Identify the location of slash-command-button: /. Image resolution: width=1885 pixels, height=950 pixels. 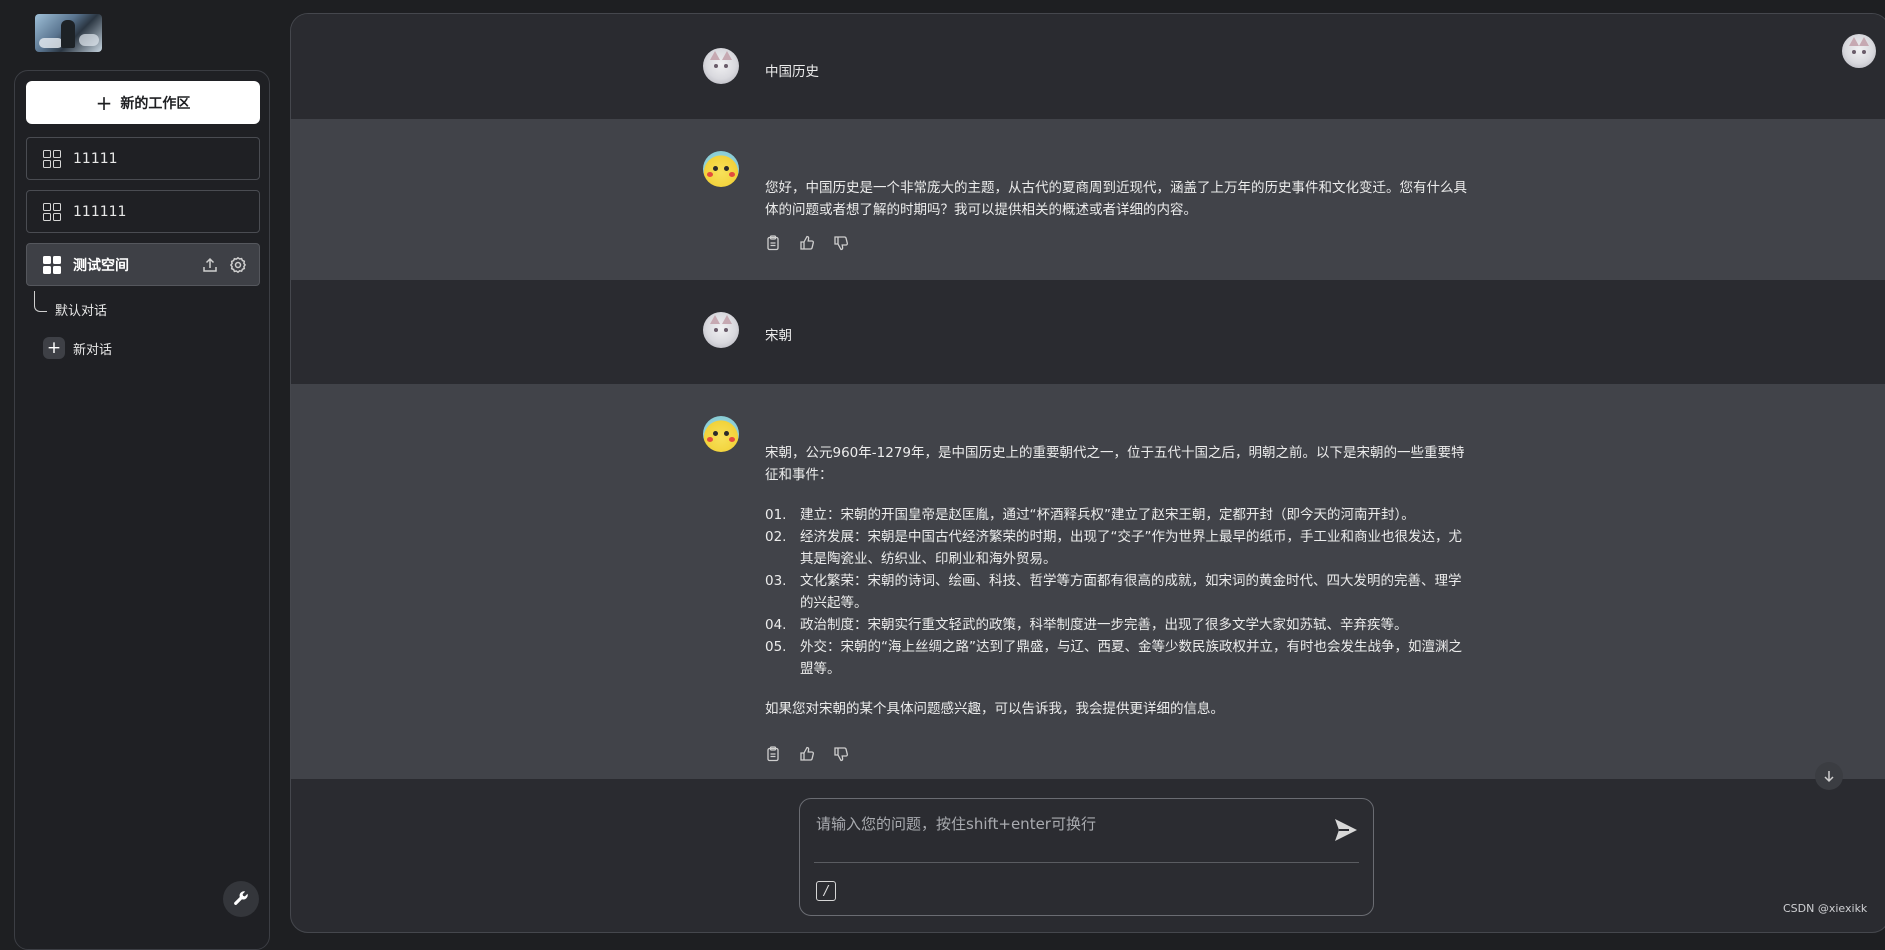
(826, 891).